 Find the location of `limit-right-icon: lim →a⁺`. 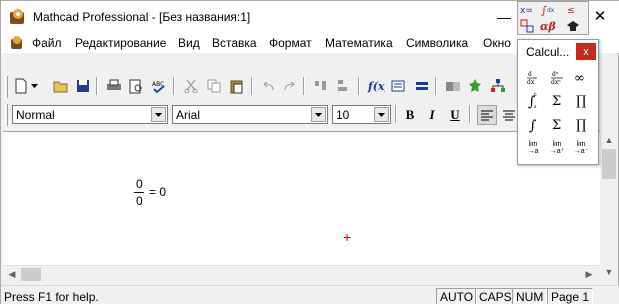

limit-right-icon: lim →a⁺ is located at coordinates (557, 148).